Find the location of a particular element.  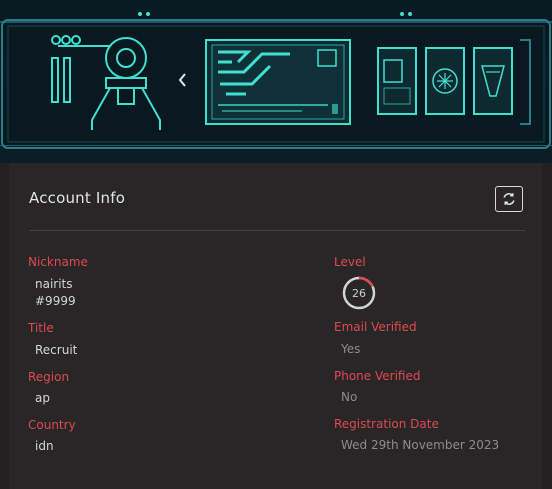

phone-verified-value: No is located at coordinates (349, 397).